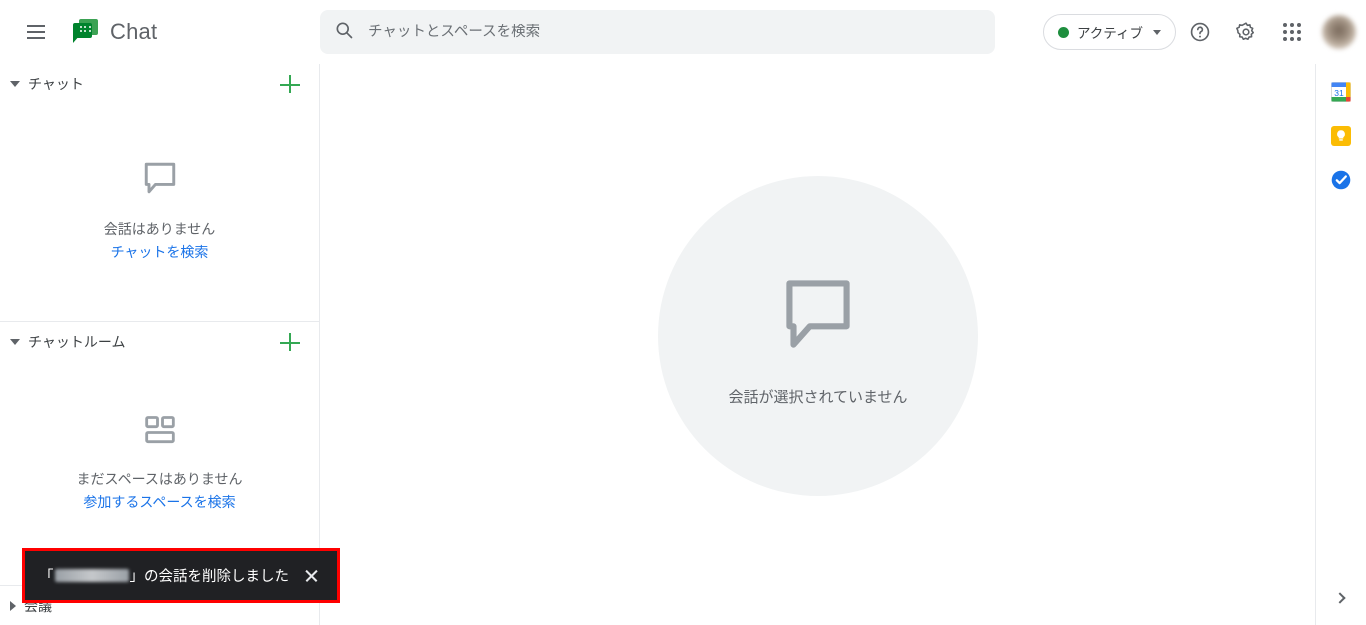  I want to click on chevron-right-icon, so click(1339, 598).